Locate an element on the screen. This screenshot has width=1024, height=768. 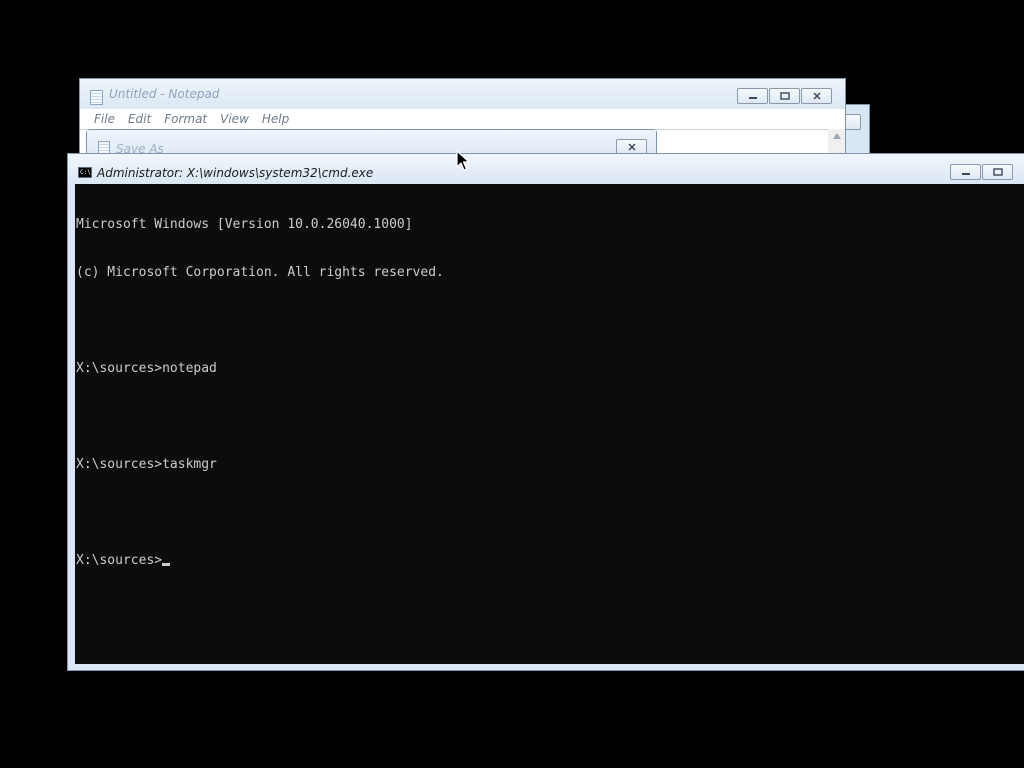
menu-help: Help is located at coordinates (275, 119).